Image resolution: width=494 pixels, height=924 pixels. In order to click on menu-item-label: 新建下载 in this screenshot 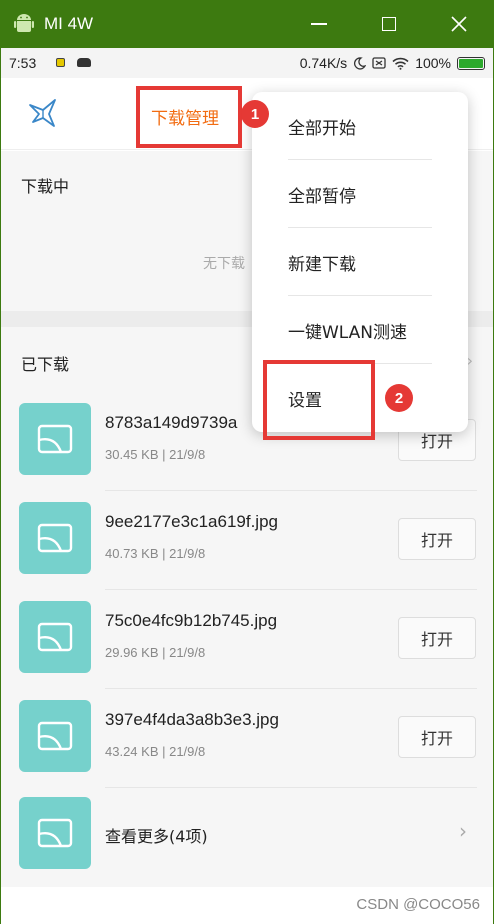, I will do `click(322, 265)`.